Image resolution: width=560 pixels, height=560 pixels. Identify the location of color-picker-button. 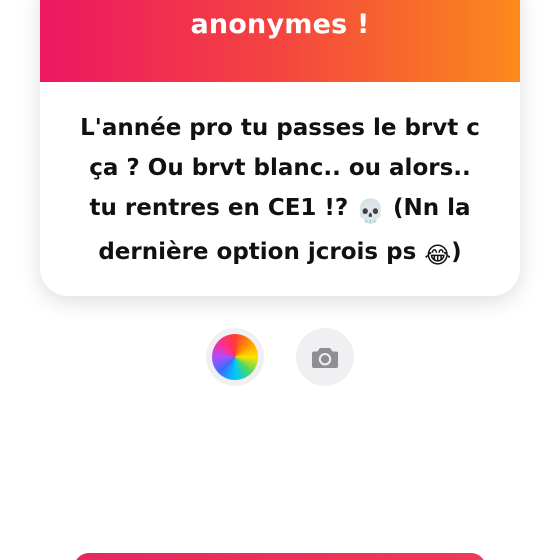
(235, 357).